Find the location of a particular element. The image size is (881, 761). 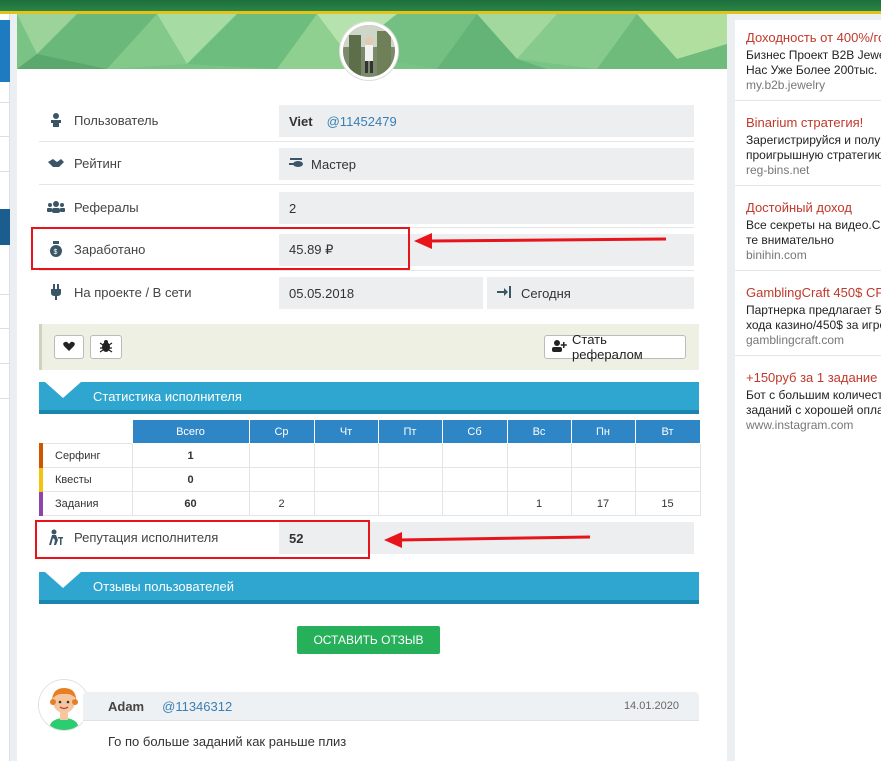

table-row: Квесты 0 is located at coordinates (370, 479).